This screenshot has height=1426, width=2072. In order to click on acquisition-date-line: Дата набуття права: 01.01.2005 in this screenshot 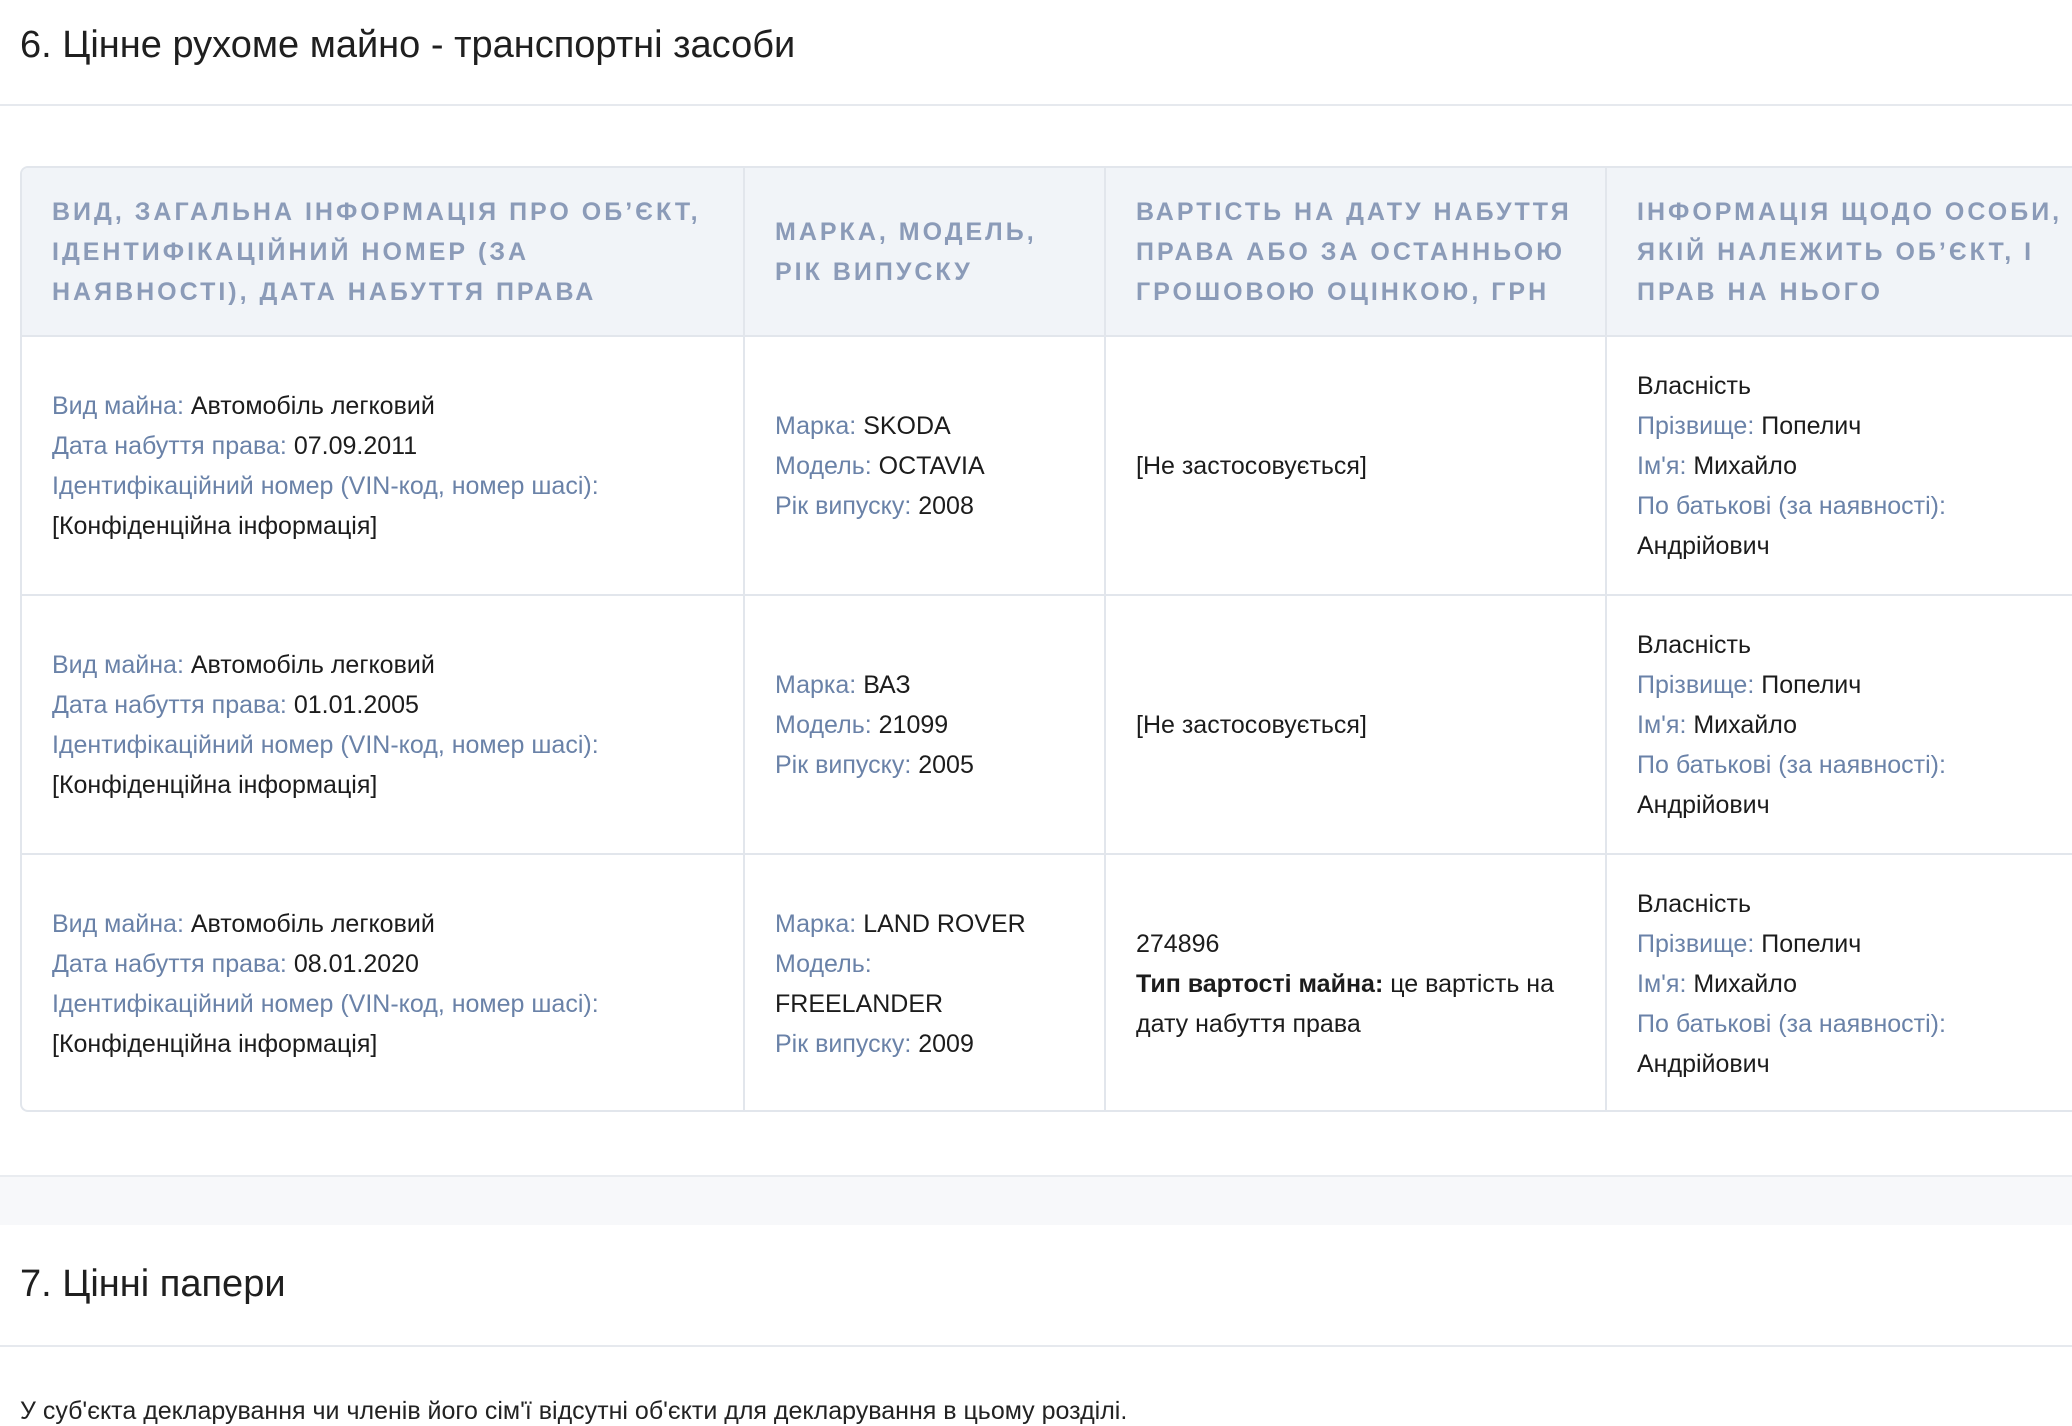, I will do `click(385, 705)`.